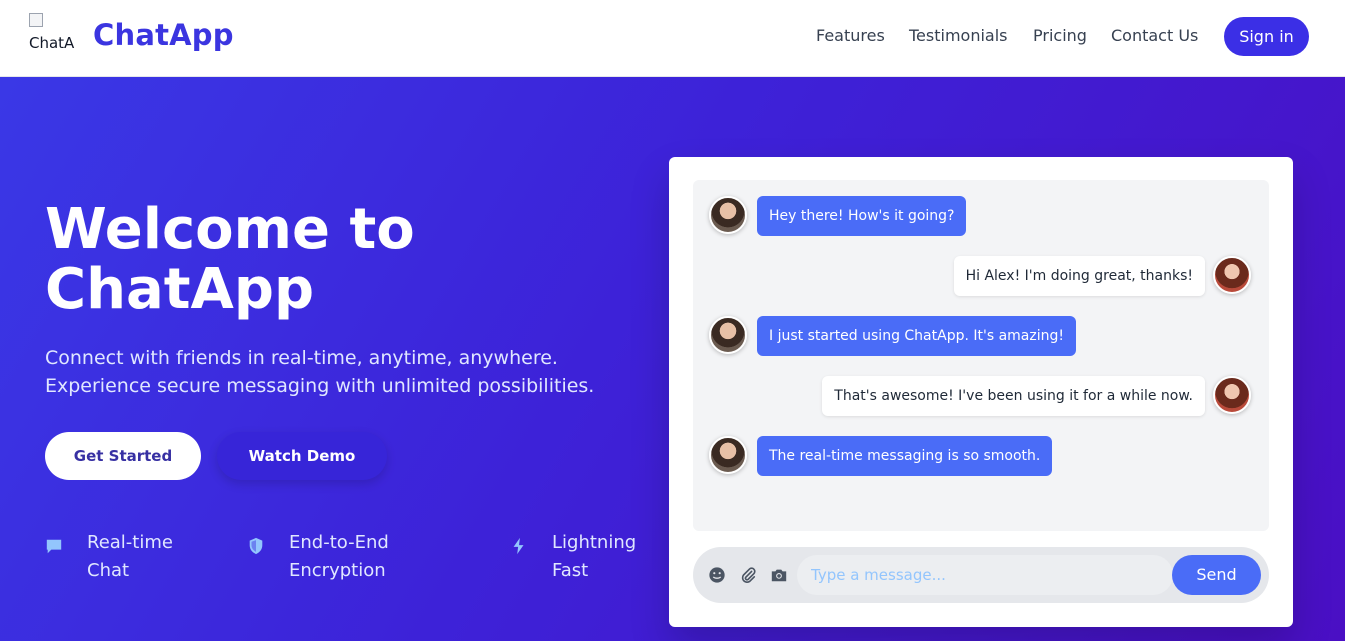 This screenshot has width=1345, height=641. I want to click on hero-title: Welcome to ChatApp, so click(230, 259).